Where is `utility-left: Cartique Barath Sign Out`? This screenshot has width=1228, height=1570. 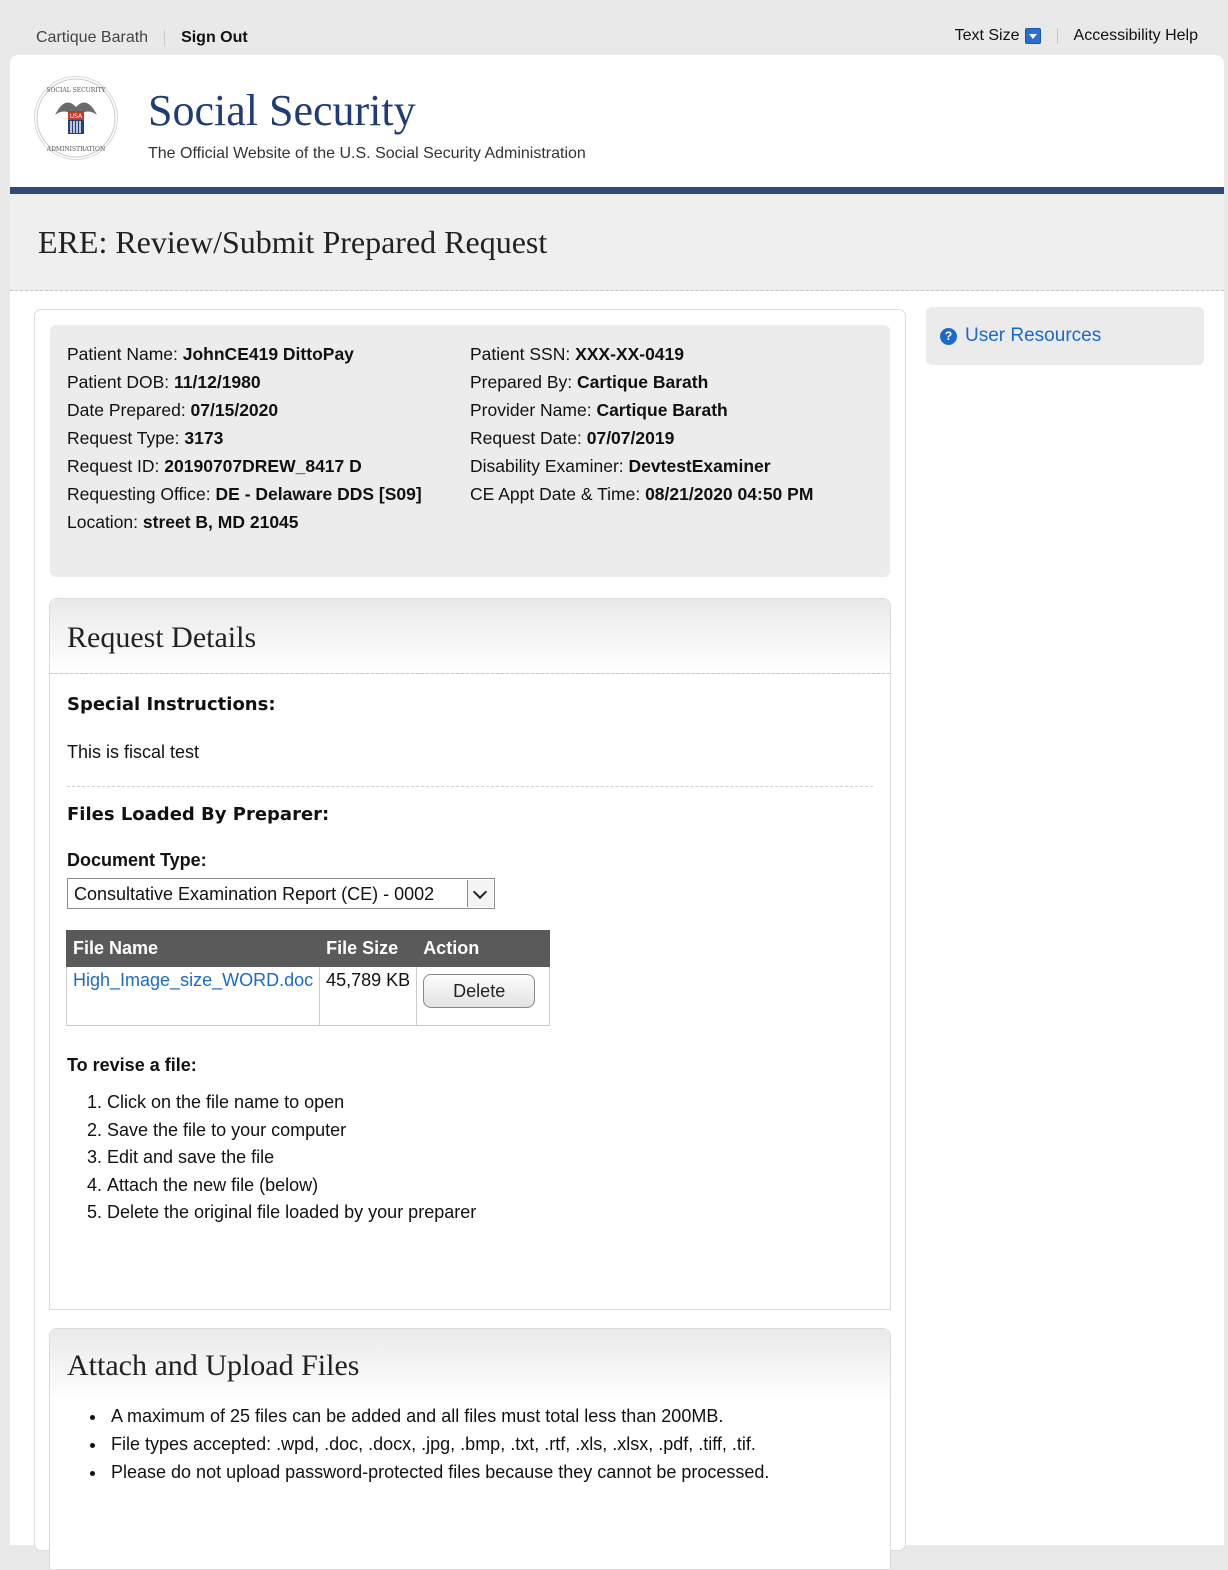 utility-left: Cartique Barath Sign Out is located at coordinates (142, 38).